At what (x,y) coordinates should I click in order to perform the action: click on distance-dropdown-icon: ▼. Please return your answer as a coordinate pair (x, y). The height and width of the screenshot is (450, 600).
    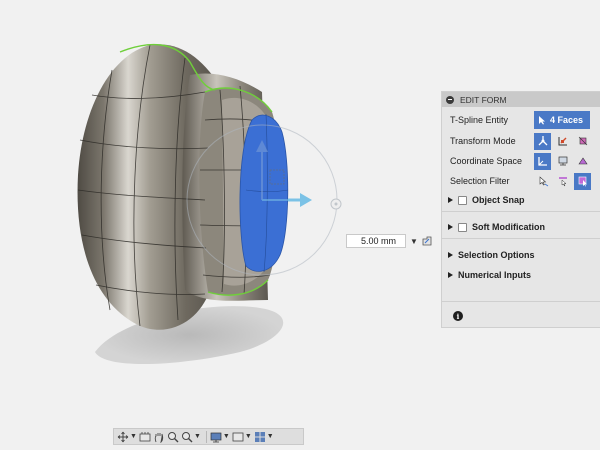
    Looking at the image, I should click on (414, 241).